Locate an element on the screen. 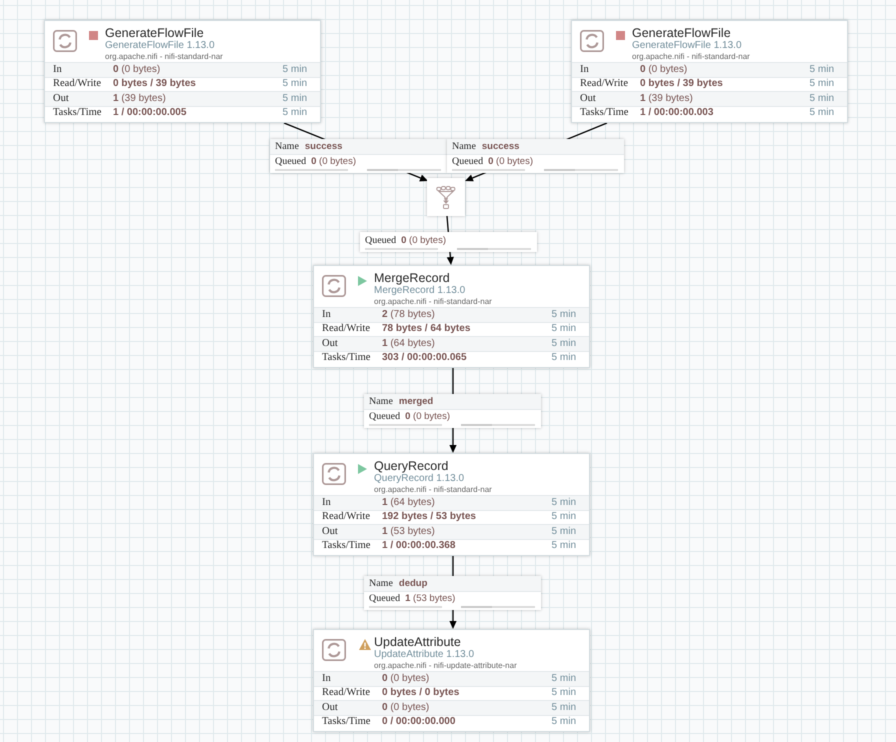 The image size is (896, 742). stat-value: 1 / 00:00:00.003 is located at coordinates (677, 113).